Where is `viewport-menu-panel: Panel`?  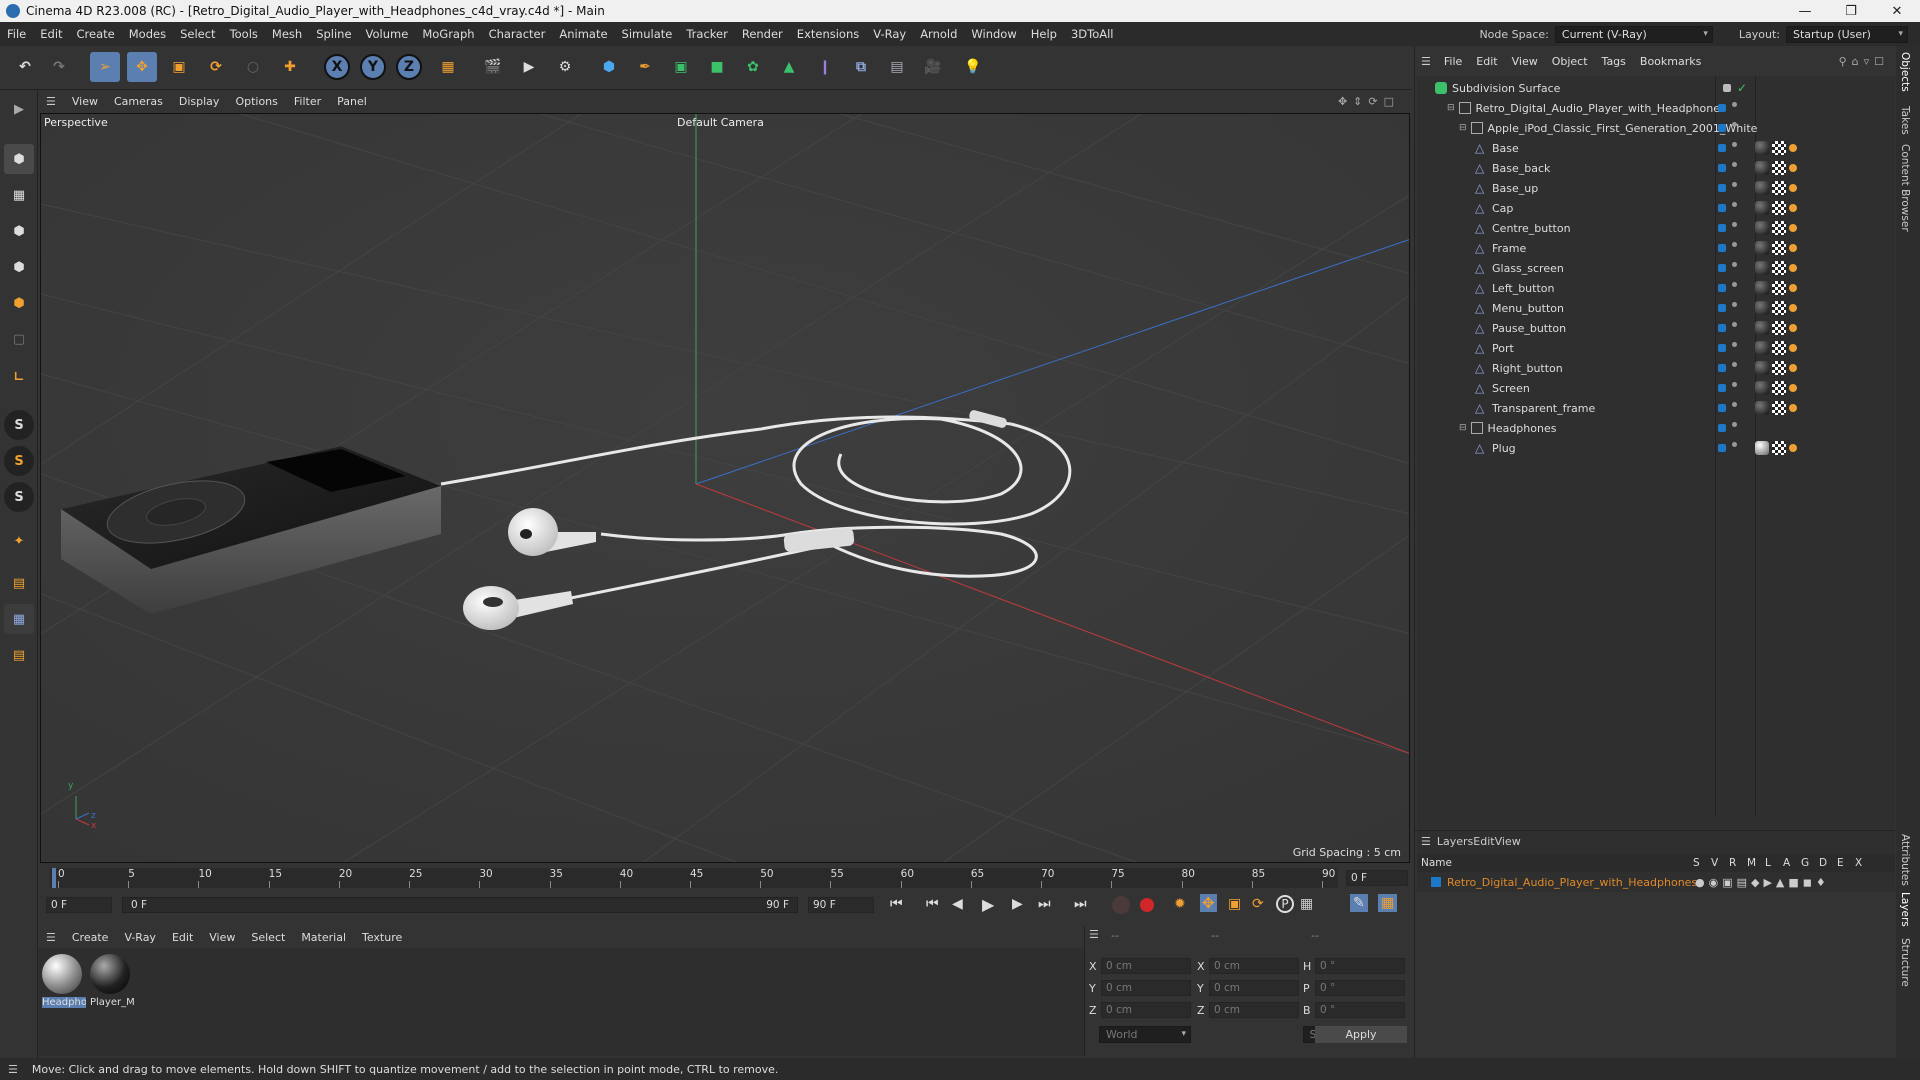 viewport-menu-panel: Panel is located at coordinates (352, 101).